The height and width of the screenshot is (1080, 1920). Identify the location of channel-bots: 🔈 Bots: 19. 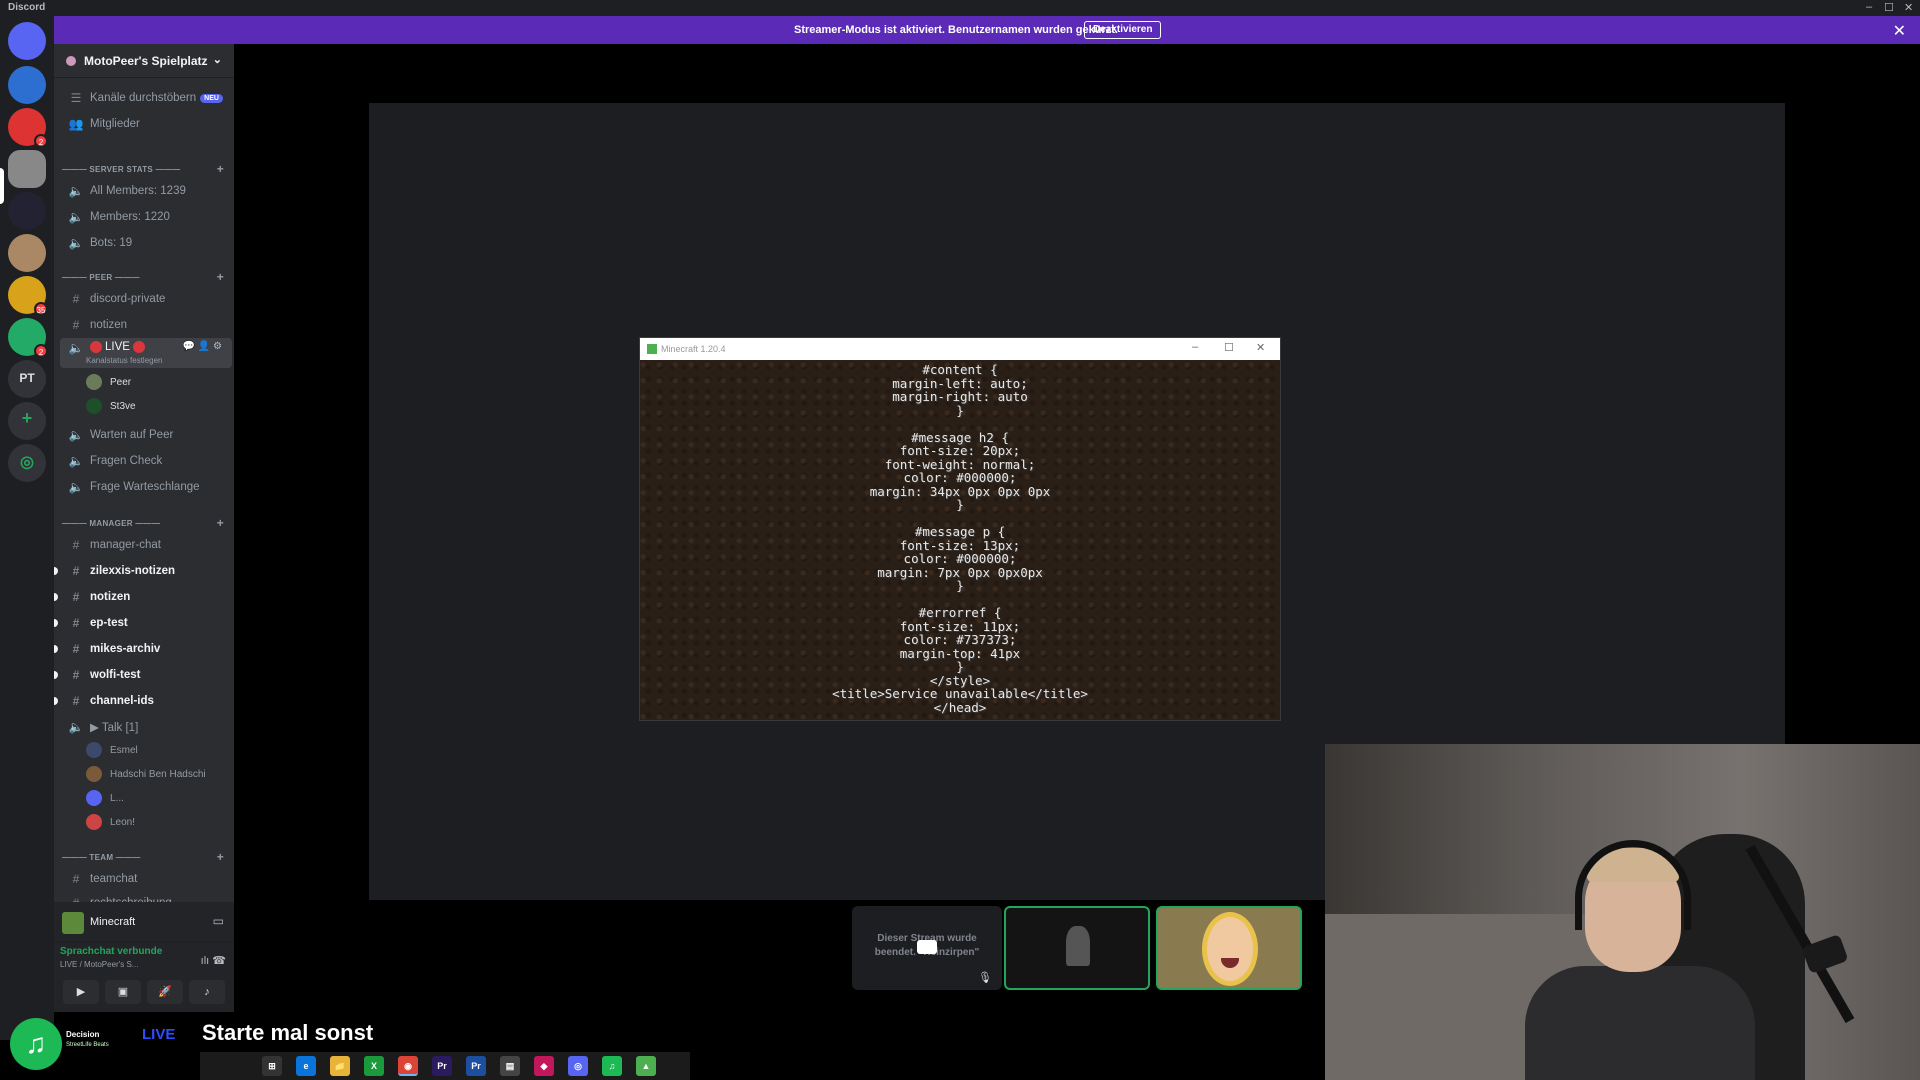
(146, 243).